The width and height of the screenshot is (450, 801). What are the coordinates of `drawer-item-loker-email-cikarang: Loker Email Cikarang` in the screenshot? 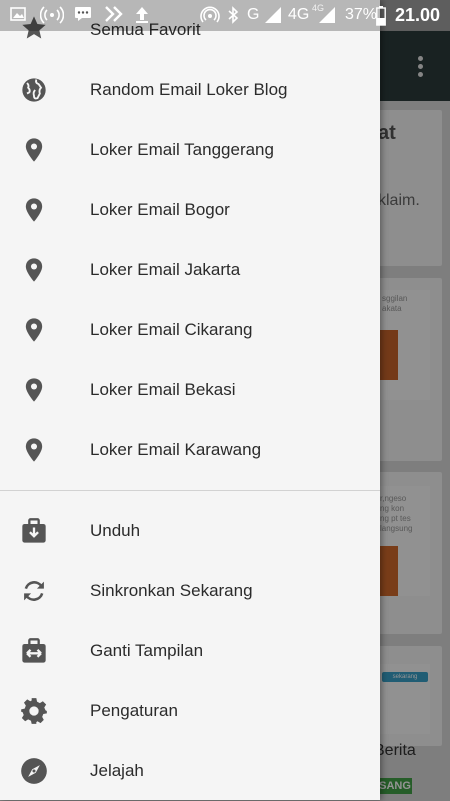 It's located at (190, 330).